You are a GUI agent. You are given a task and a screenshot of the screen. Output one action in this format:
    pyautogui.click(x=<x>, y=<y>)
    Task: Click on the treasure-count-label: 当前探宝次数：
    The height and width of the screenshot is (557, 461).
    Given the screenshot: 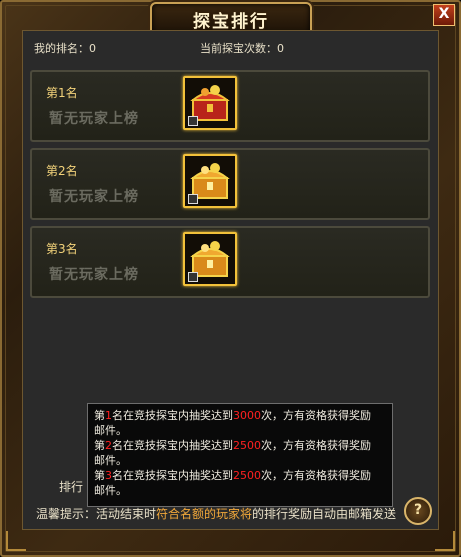 What is the action you would take?
    pyautogui.click(x=238, y=48)
    